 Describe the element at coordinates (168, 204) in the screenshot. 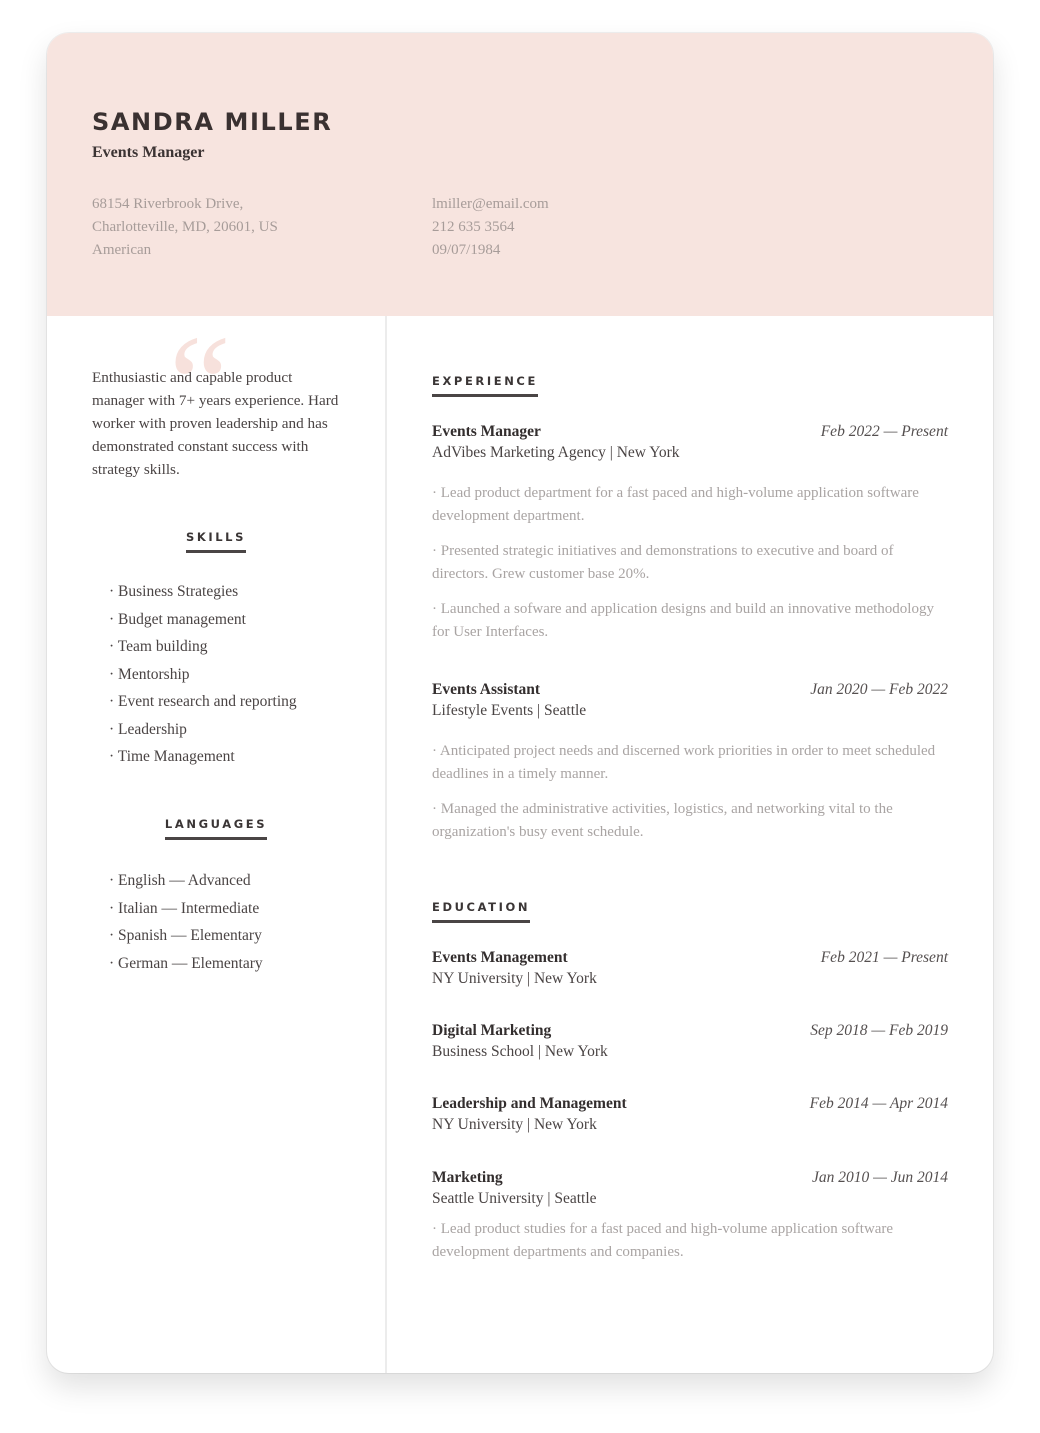

I see `address-line-1: 68154 Riverbrook Drive,` at that location.